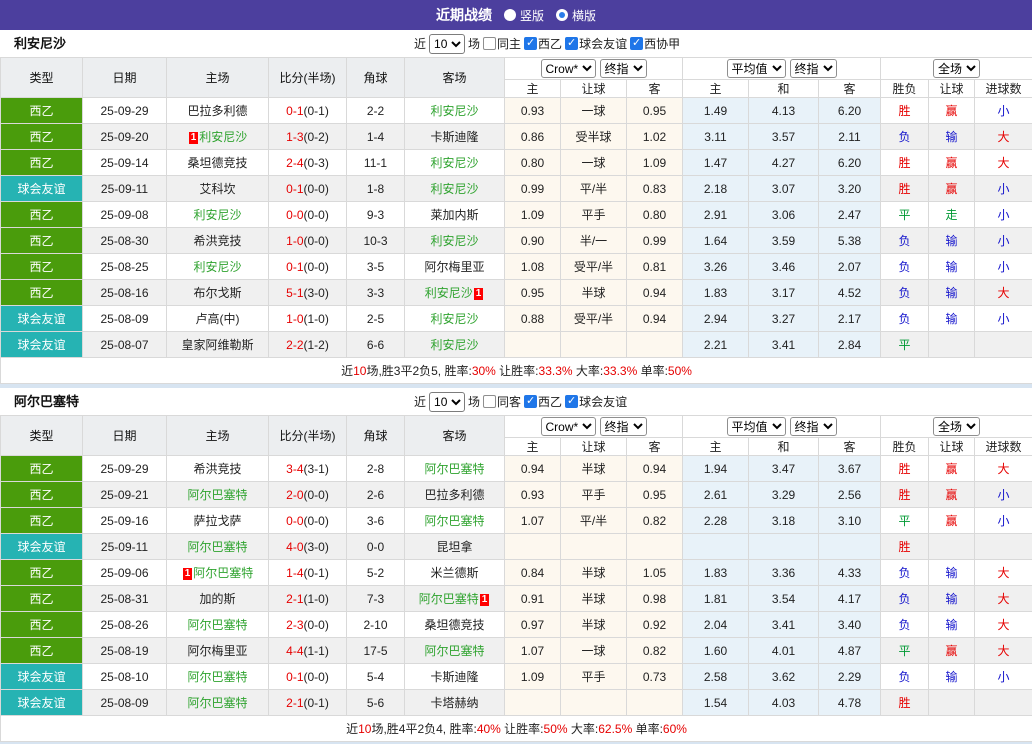 This screenshot has width=1032, height=744. I want to click on score-cell: 1-4(0-1), so click(308, 573).